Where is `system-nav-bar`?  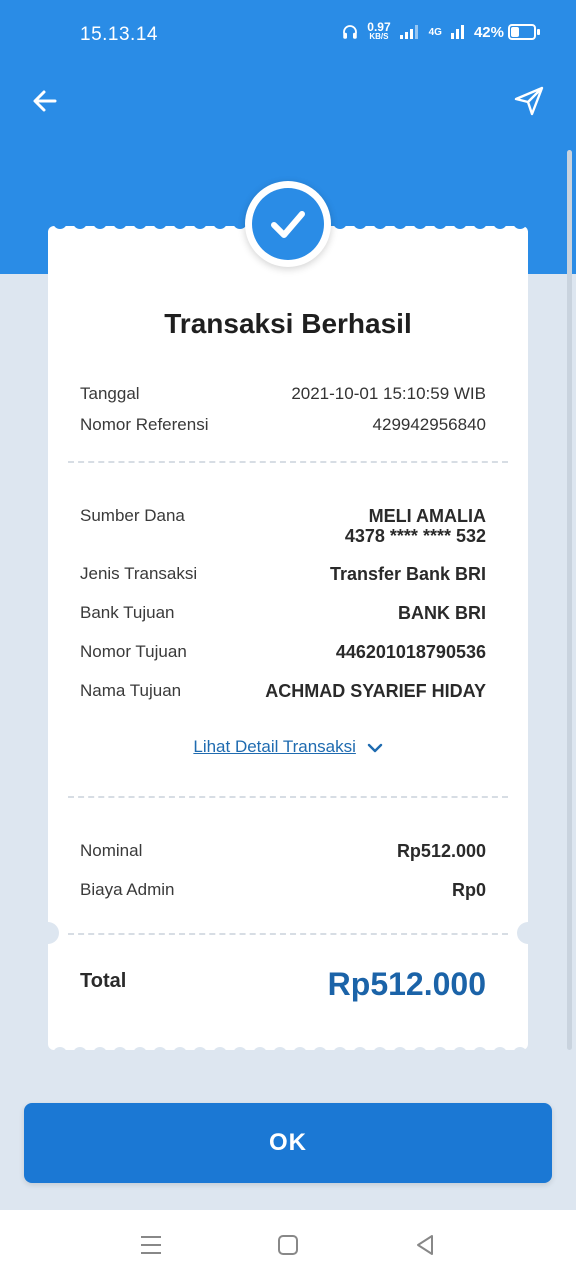 system-nav-bar is located at coordinates (288, 1245).